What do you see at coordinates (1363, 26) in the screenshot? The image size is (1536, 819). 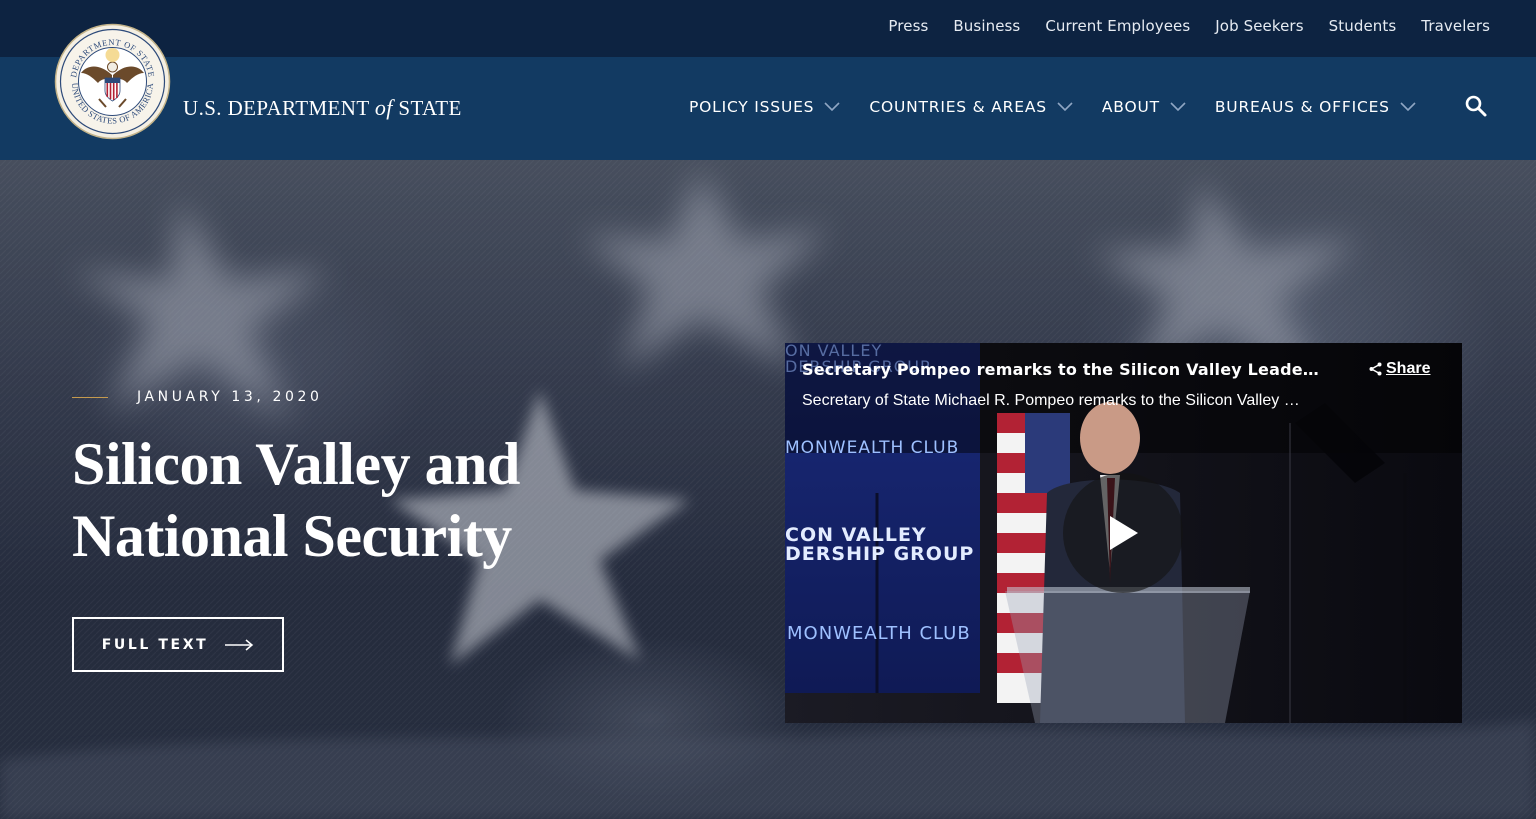 I see `utility-link-students: Students` at bounding box center [1363, 26].